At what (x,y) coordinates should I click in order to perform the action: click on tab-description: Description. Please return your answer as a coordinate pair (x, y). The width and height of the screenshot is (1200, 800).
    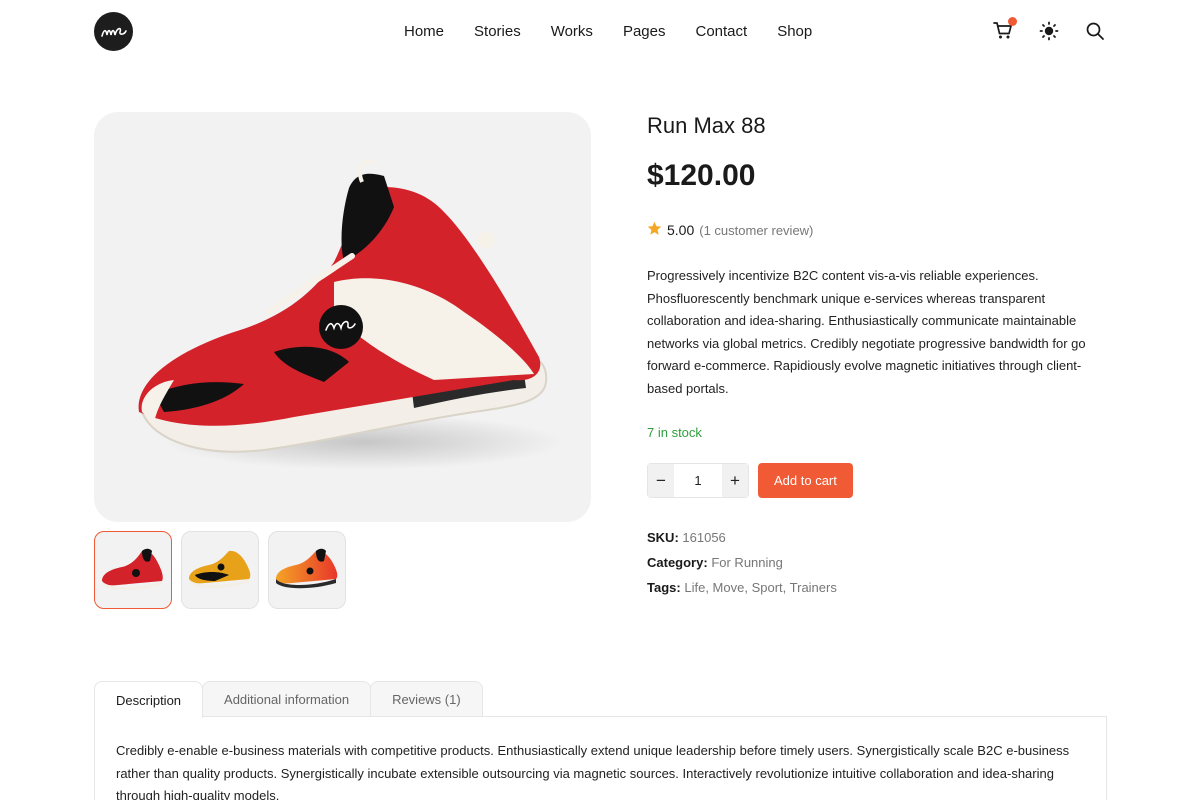
    Looking at the image, I should click on (149, 699).